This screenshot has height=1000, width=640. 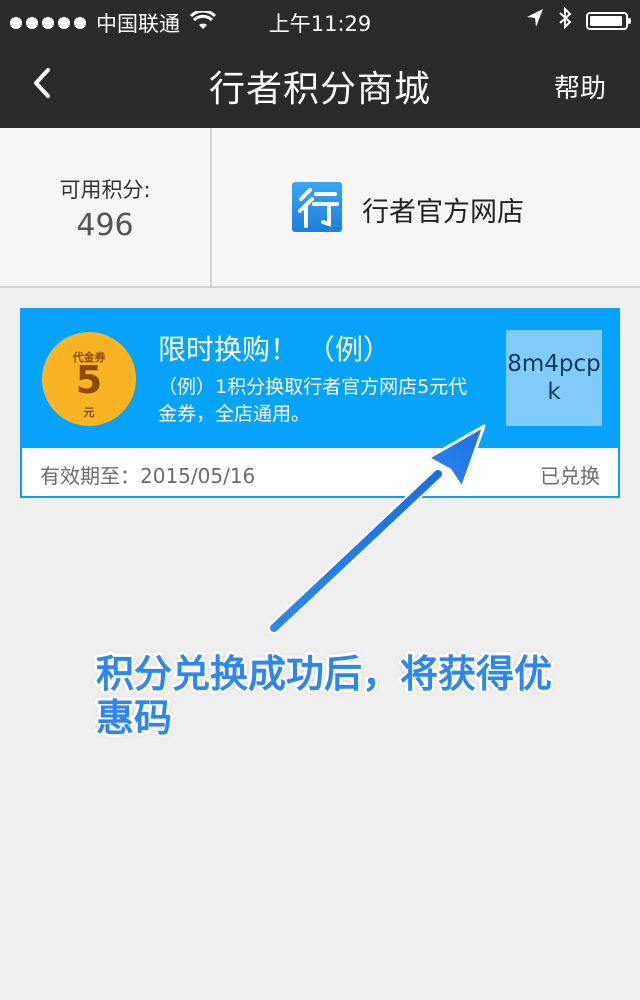 What do you see at coordinates (148, 476) in the screenshot?
I see `expiry-date: 有效期至：2015/05/16` at bounding box center [148, 476].